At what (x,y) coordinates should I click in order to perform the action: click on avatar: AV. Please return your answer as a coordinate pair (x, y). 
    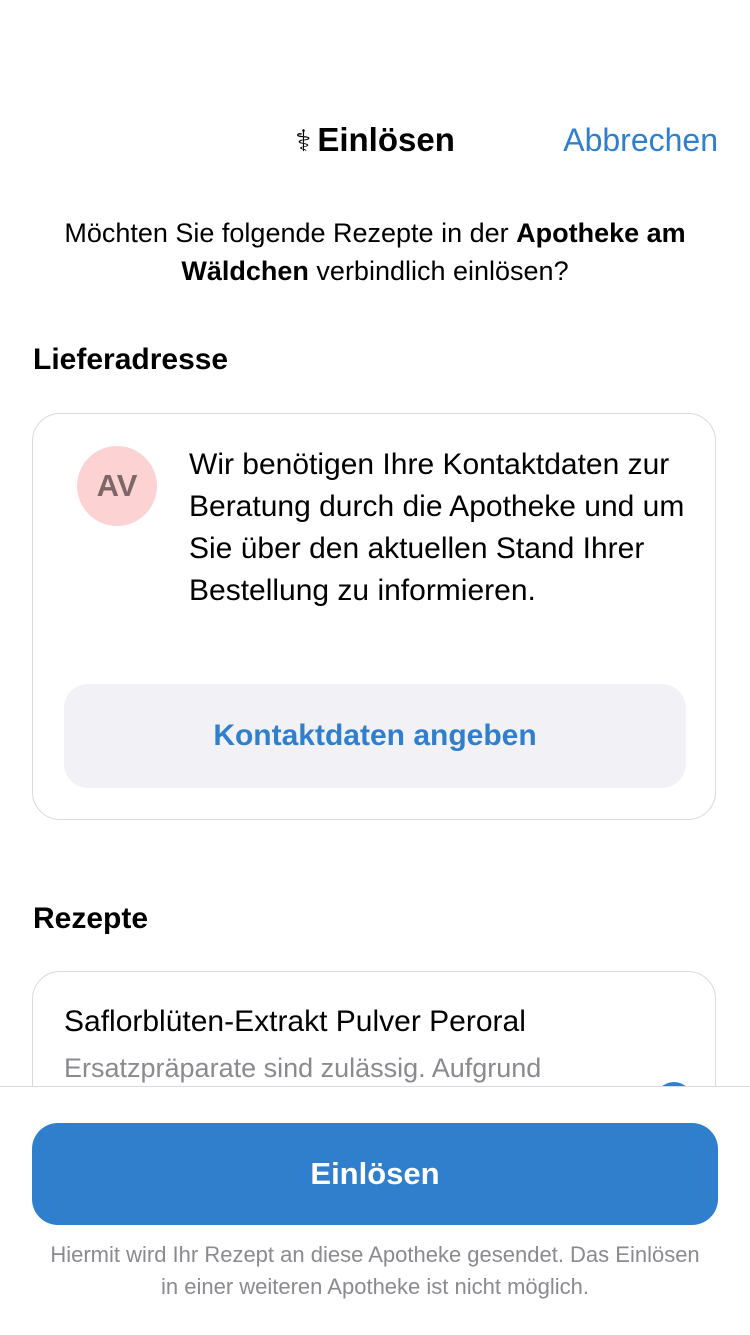
    Looking at the image, I should click on (117, 486).